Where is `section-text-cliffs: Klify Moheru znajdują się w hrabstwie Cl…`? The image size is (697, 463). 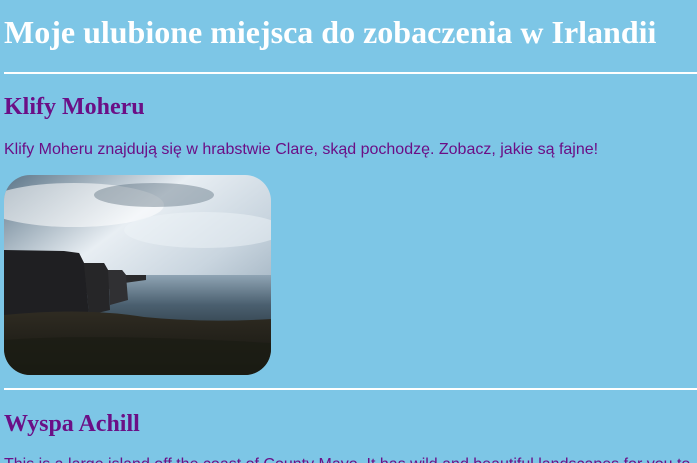
section-text-cliffs: Klify Moheru znajdują się w hrabstwie Cl… is located at coordinates (301, 149).